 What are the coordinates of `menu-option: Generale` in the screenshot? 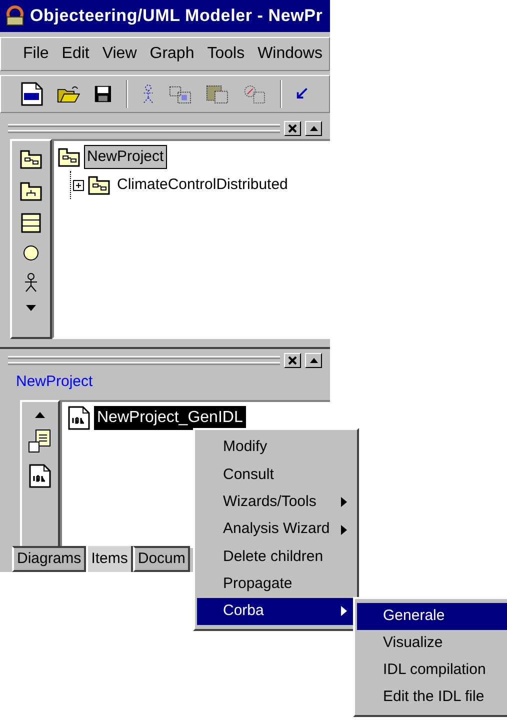 It's located at (432, 616).